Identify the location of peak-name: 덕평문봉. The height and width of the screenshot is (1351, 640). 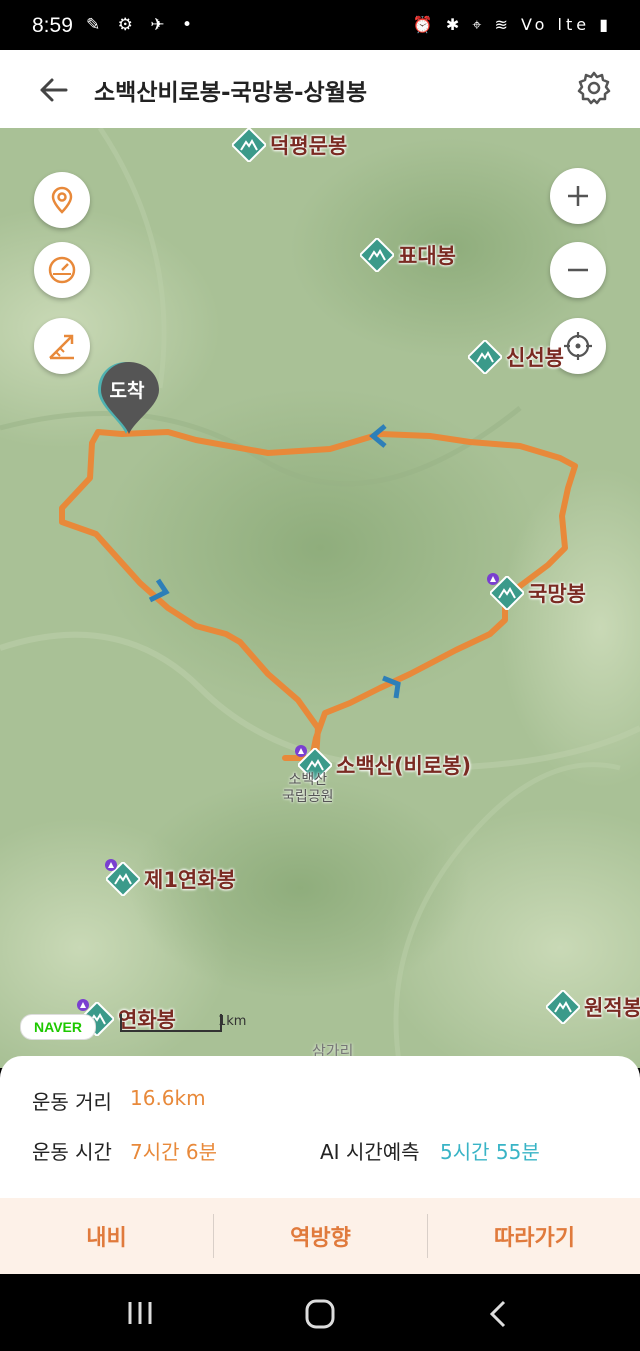
(309, 146).